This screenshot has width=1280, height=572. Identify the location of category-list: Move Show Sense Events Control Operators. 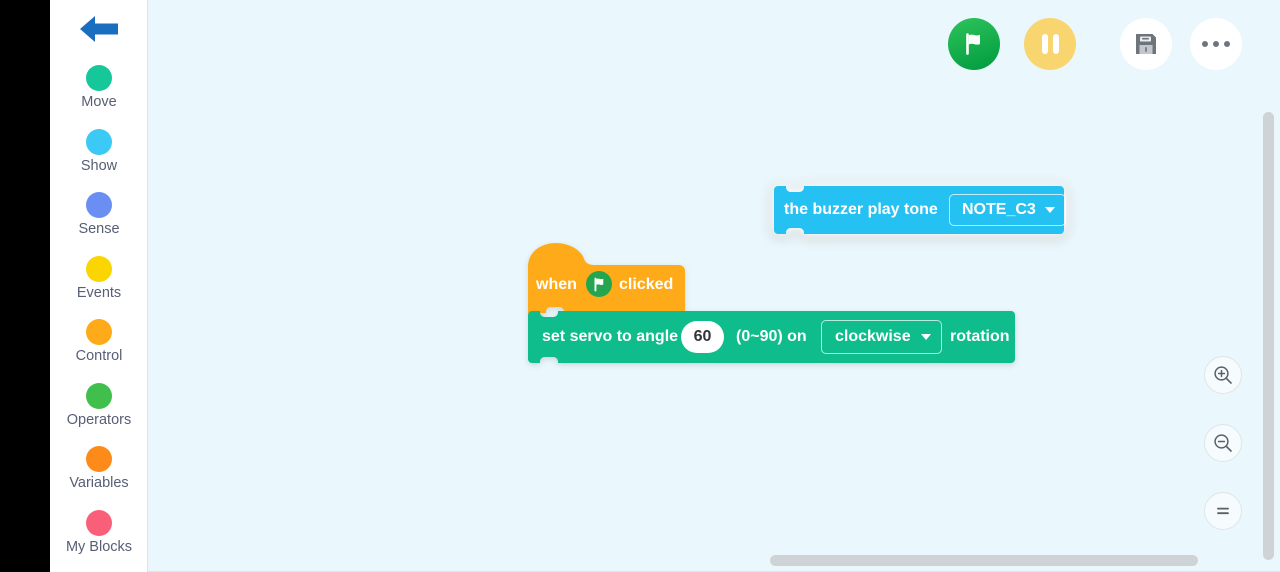
(98, 312).